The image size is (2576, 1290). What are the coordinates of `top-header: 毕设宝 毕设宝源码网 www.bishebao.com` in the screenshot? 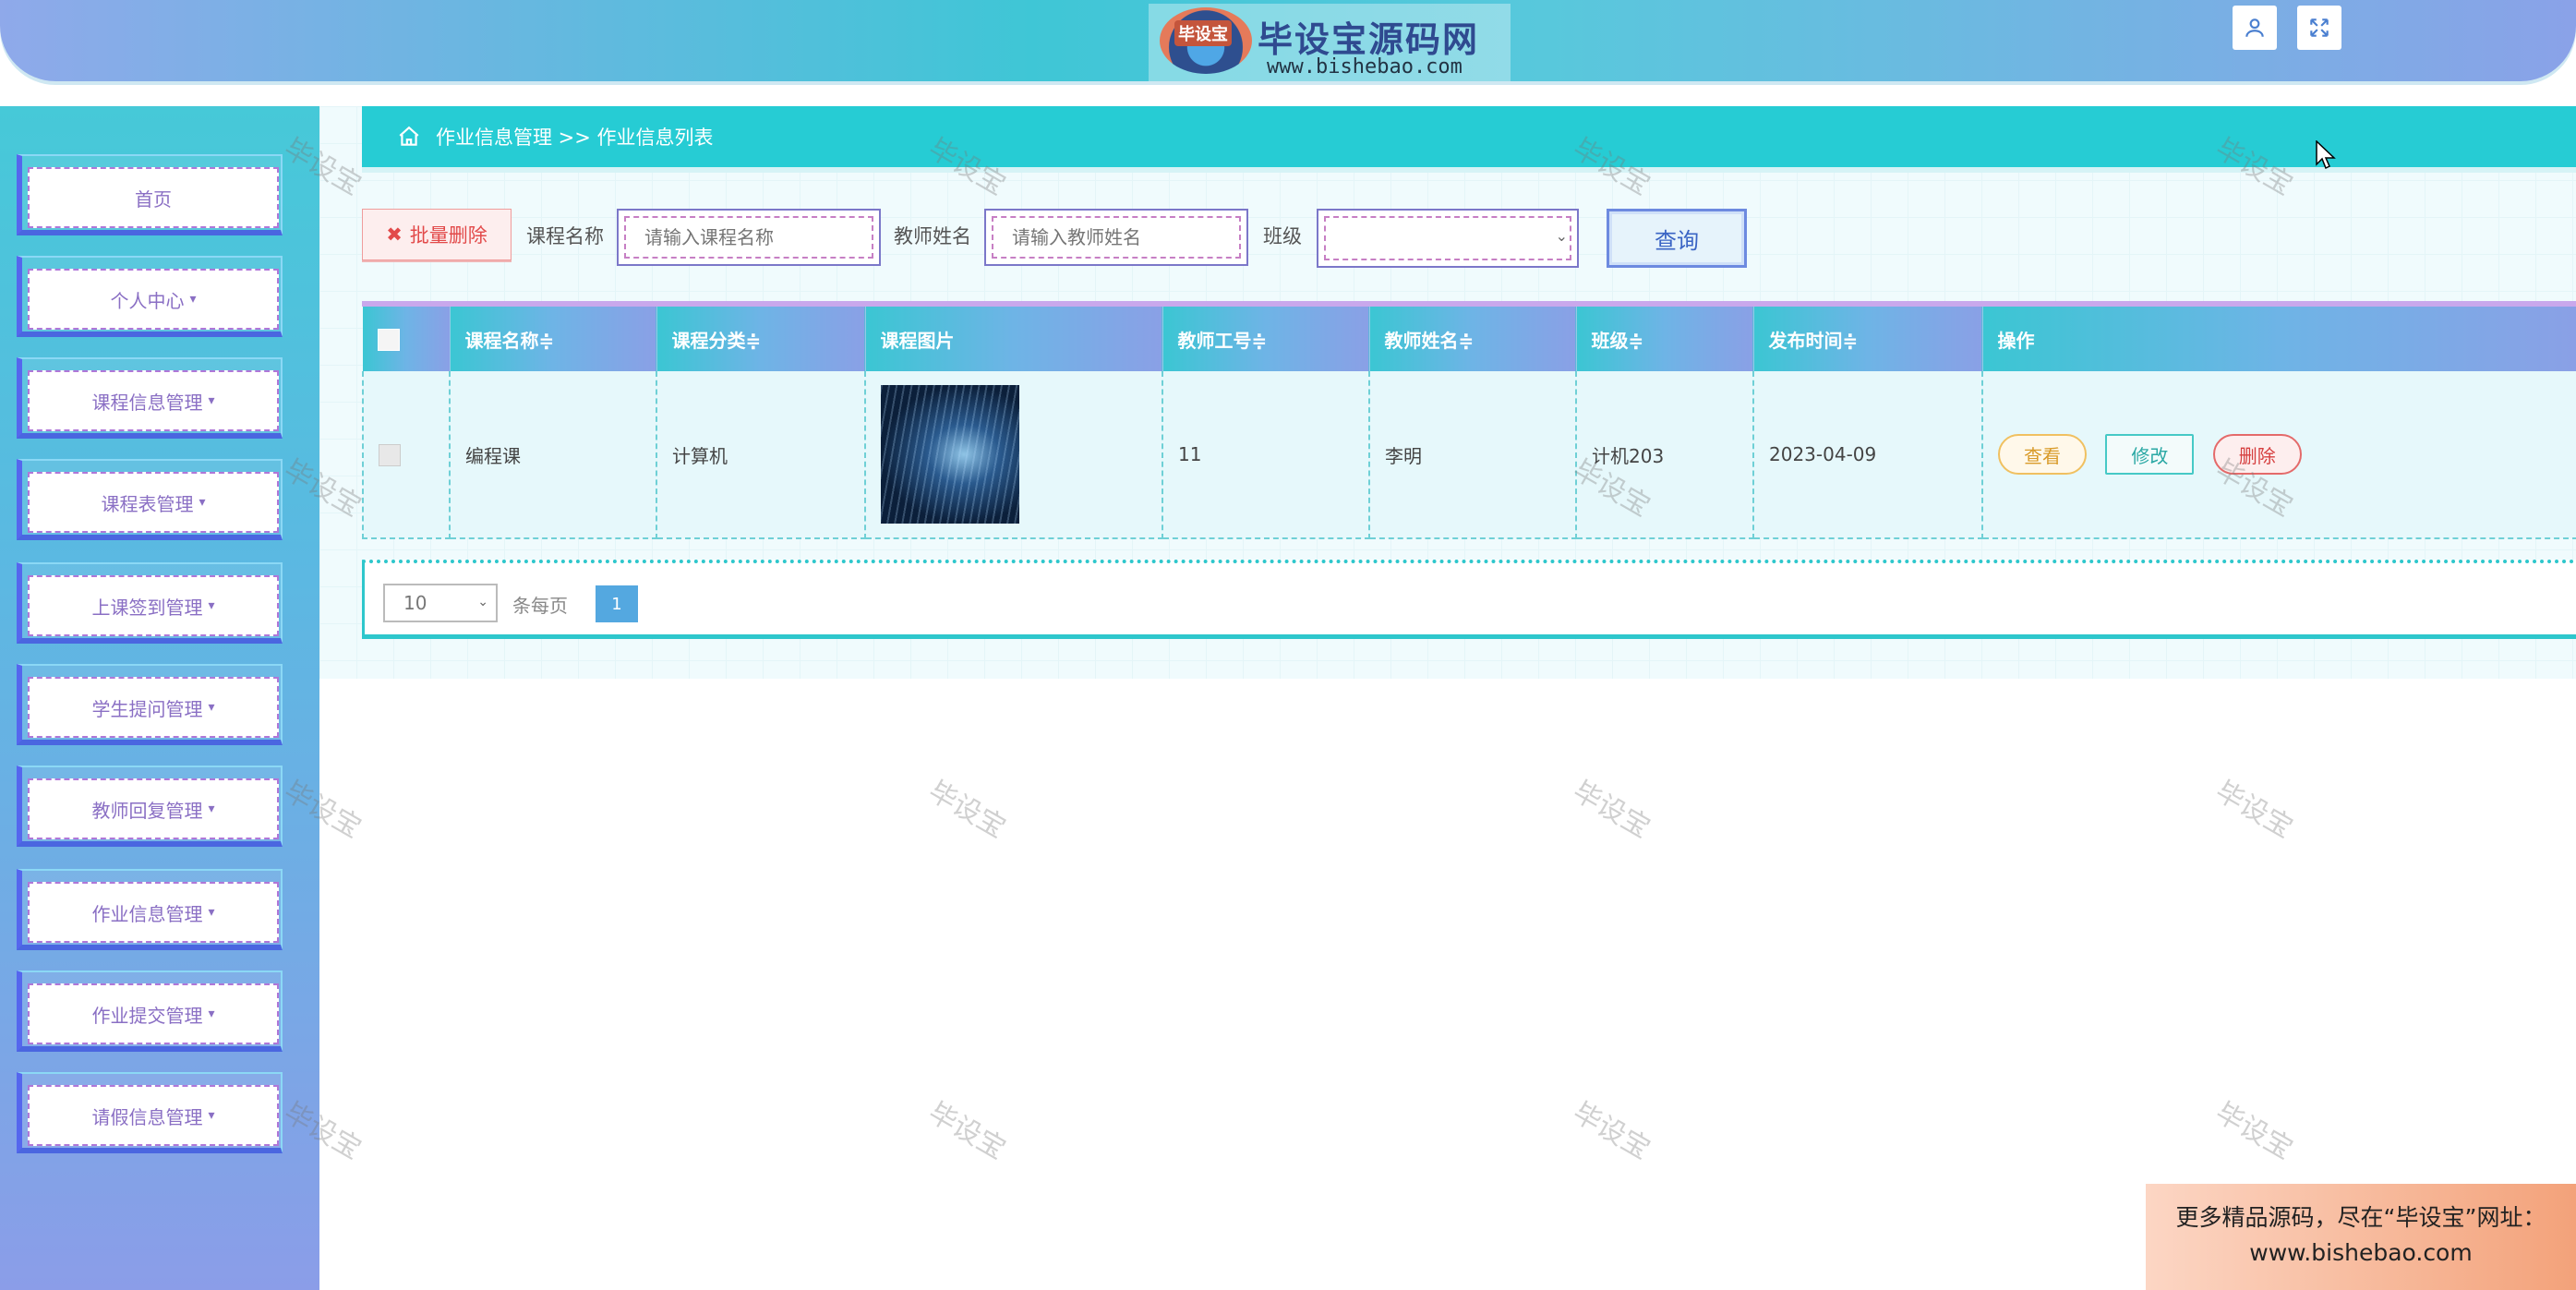 It's located at (1288, 40).